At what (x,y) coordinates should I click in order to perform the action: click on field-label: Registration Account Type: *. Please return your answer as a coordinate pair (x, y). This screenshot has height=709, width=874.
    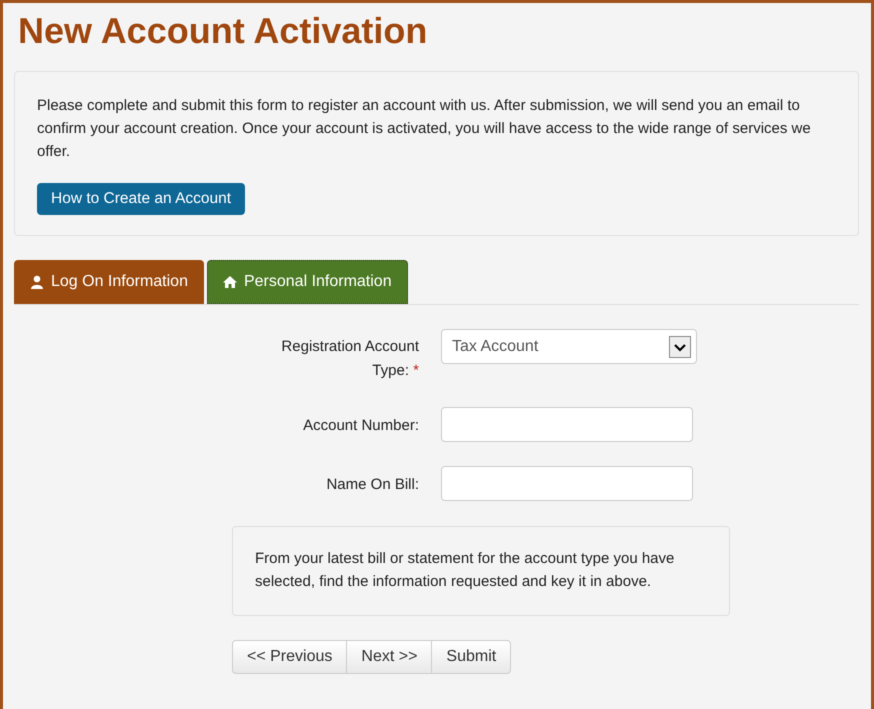
    Looking at the image, I should click on (349, 359).